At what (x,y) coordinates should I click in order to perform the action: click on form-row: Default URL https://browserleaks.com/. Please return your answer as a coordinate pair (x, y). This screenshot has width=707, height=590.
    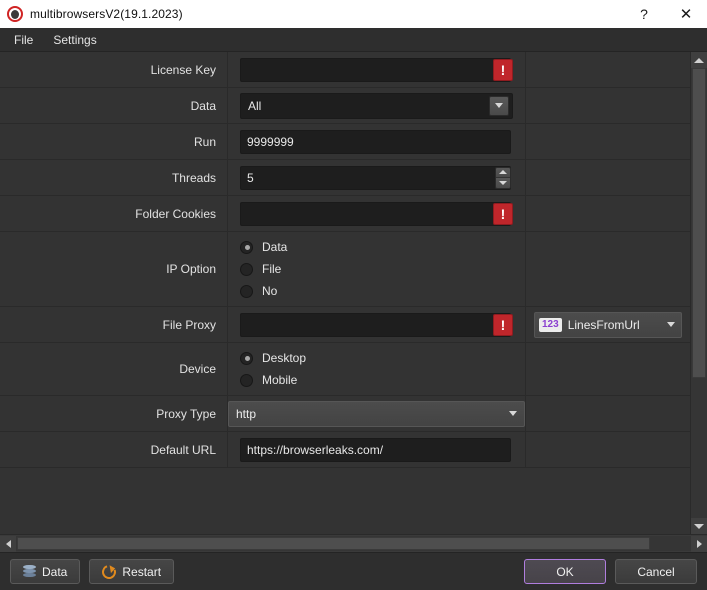
    Looking at the image, I should click on (345, 450).